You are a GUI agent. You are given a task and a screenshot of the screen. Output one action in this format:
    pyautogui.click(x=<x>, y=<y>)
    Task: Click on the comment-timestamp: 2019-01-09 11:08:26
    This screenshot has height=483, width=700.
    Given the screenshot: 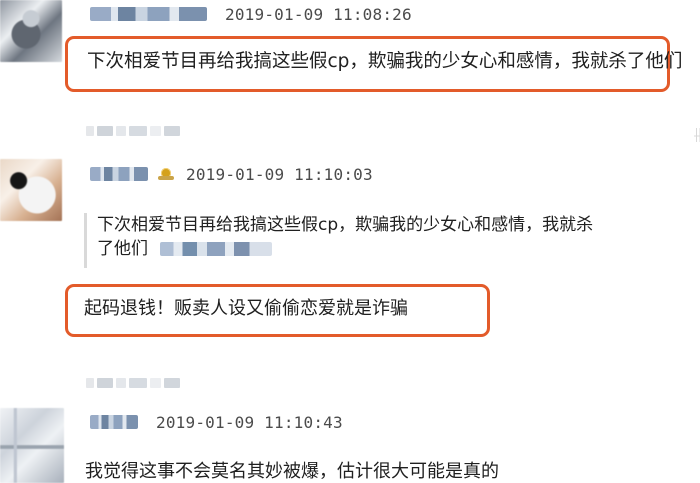 What is the action you would take?
    pyautogui.click(x=318, y=14)
    